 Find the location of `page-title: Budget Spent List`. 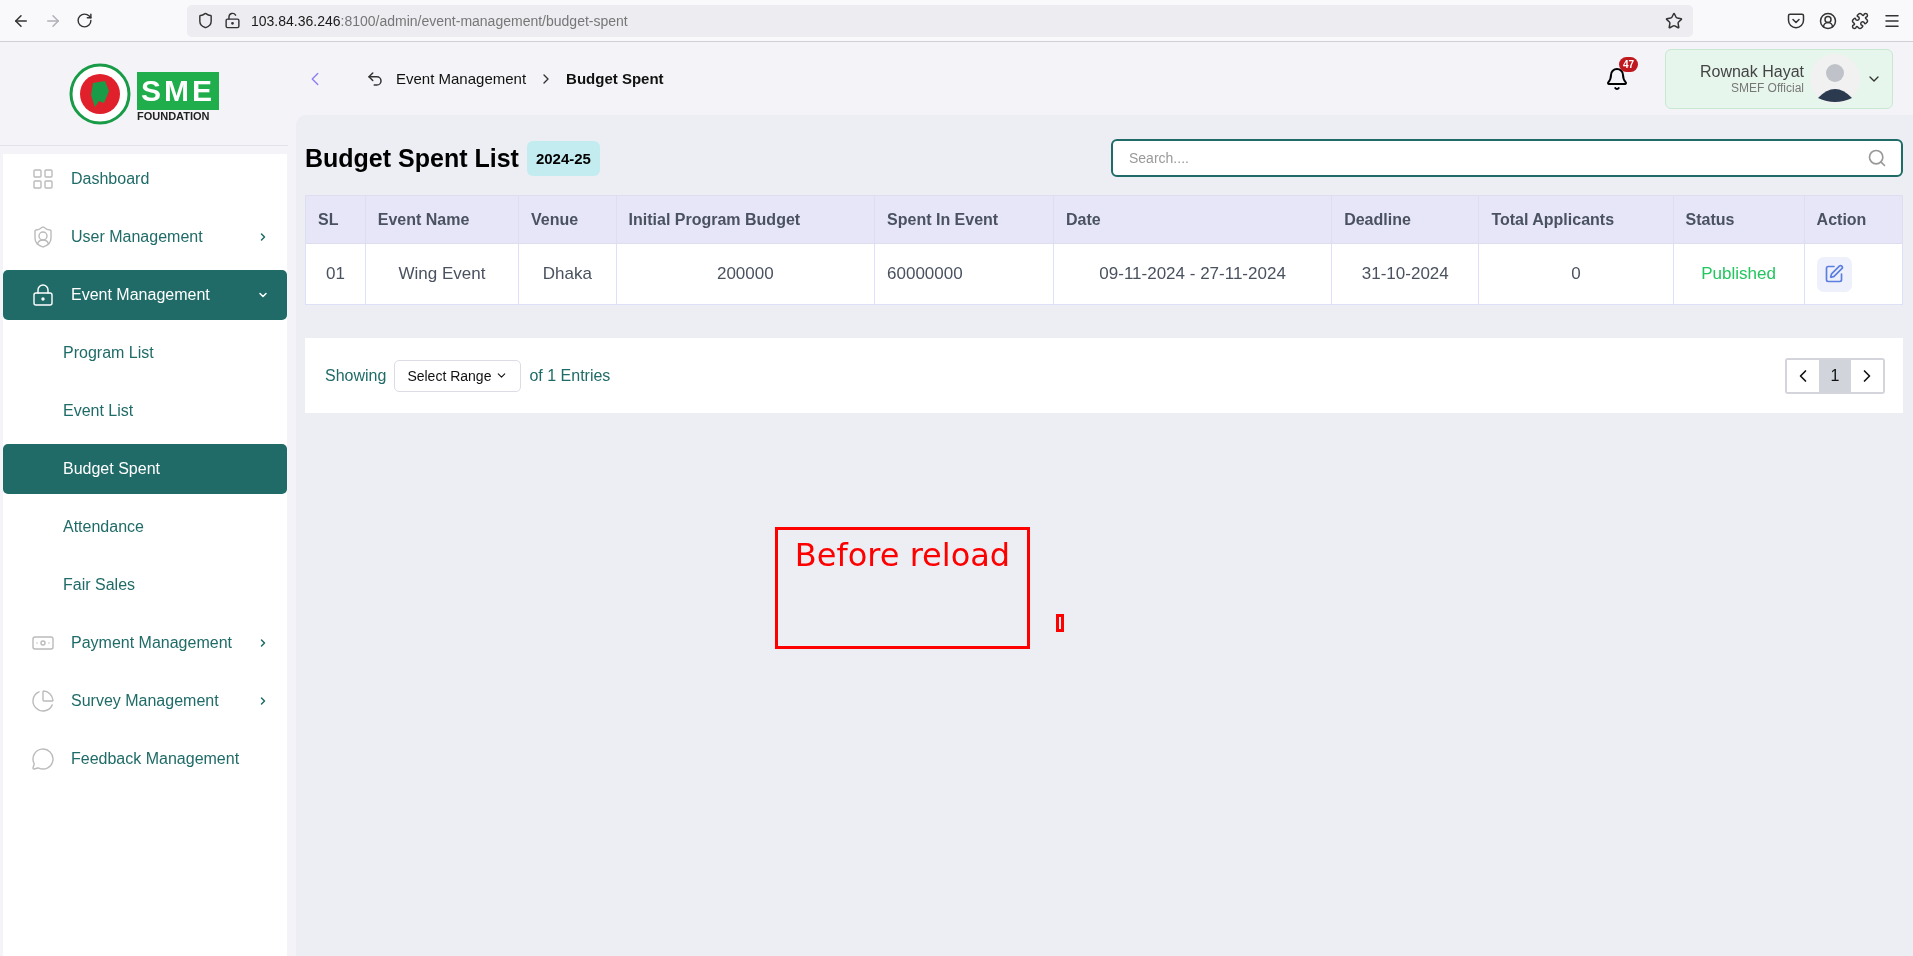

page-title: Budget Spent List is located at coordinates (412, 158).